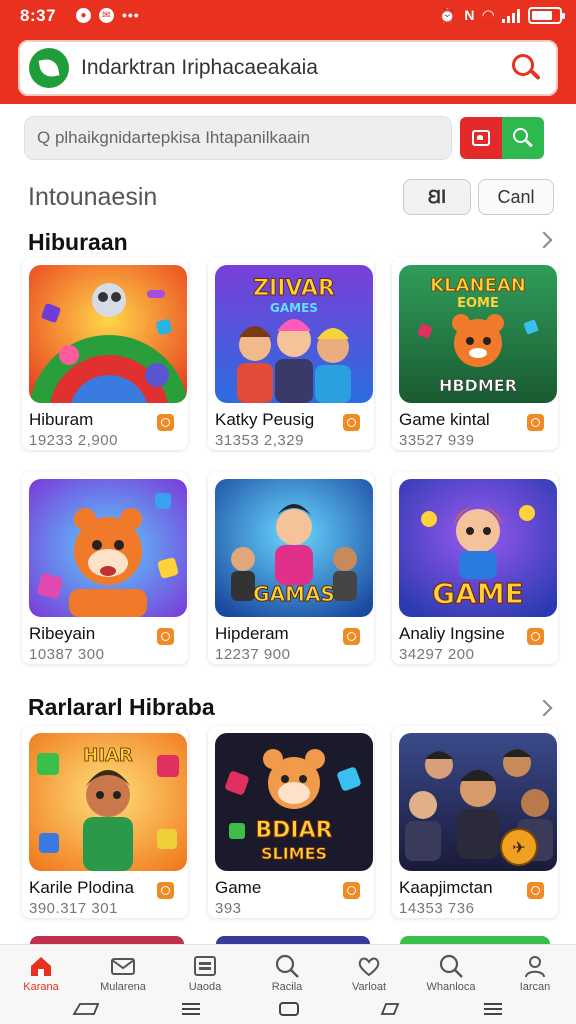  Describe the element at coordinates (478, 385) in the screenshot. I see `art-text: HBDMER` at that location.